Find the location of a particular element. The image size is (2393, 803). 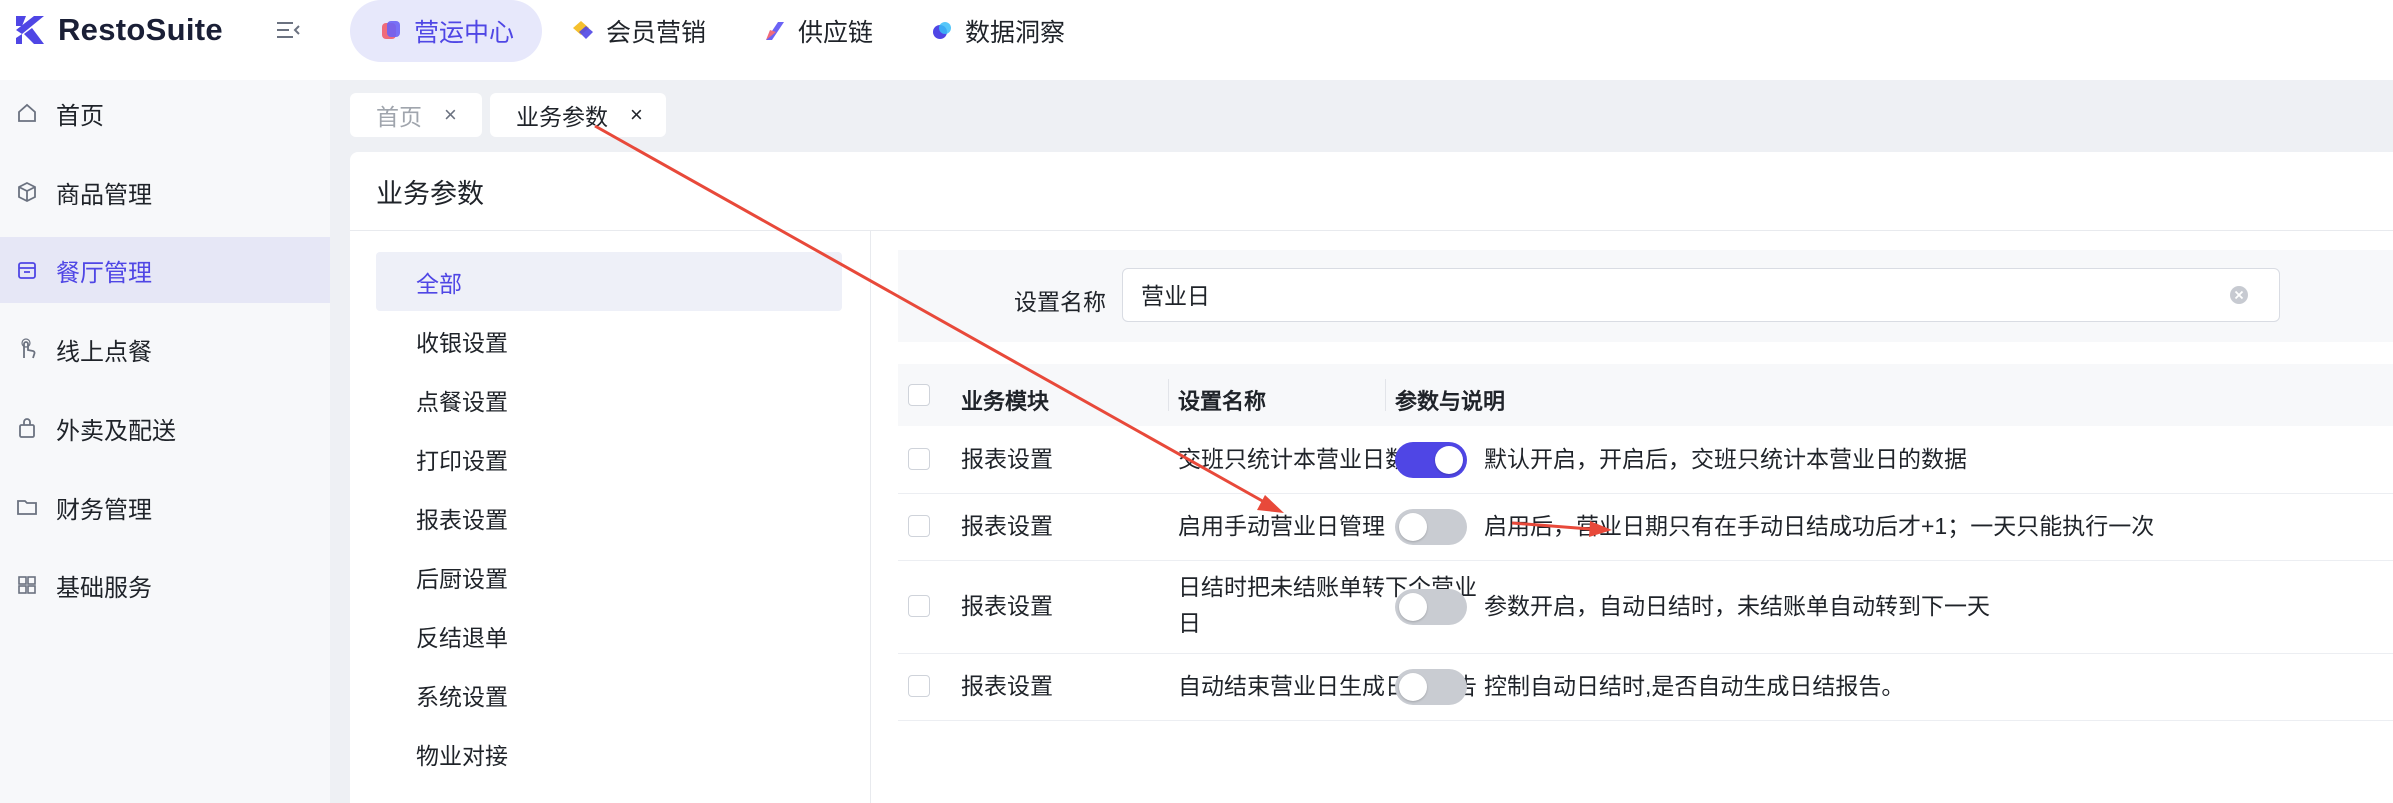

sidebar-item-restaurant: 餐厅管理 is located at coordinates (165, 270).